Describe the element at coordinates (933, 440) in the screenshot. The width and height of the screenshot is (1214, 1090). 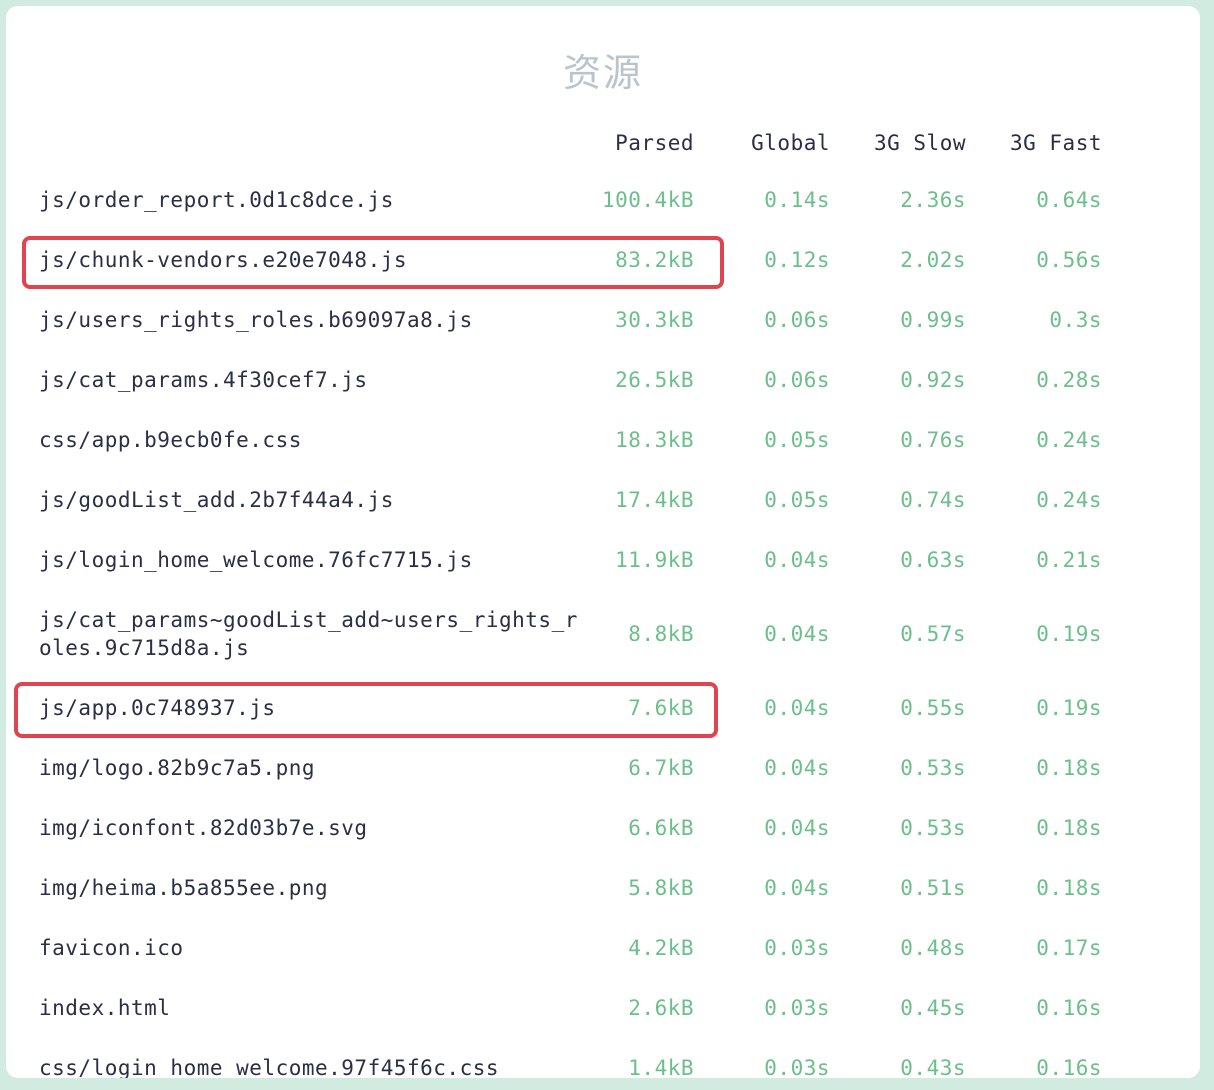
I see `3g-slow-time: 0.76s` at that location.